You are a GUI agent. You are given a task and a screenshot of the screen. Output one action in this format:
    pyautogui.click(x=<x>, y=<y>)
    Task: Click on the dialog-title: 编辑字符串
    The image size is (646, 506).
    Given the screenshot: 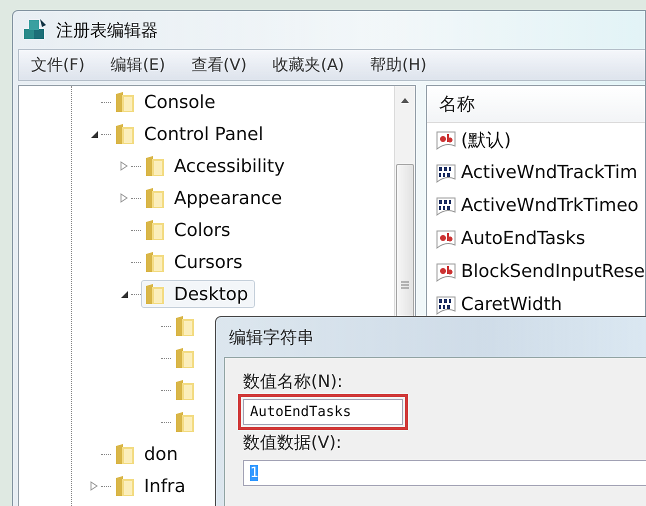 What is the action you would take?
    pyautogui.click(x=271, y=338)
    